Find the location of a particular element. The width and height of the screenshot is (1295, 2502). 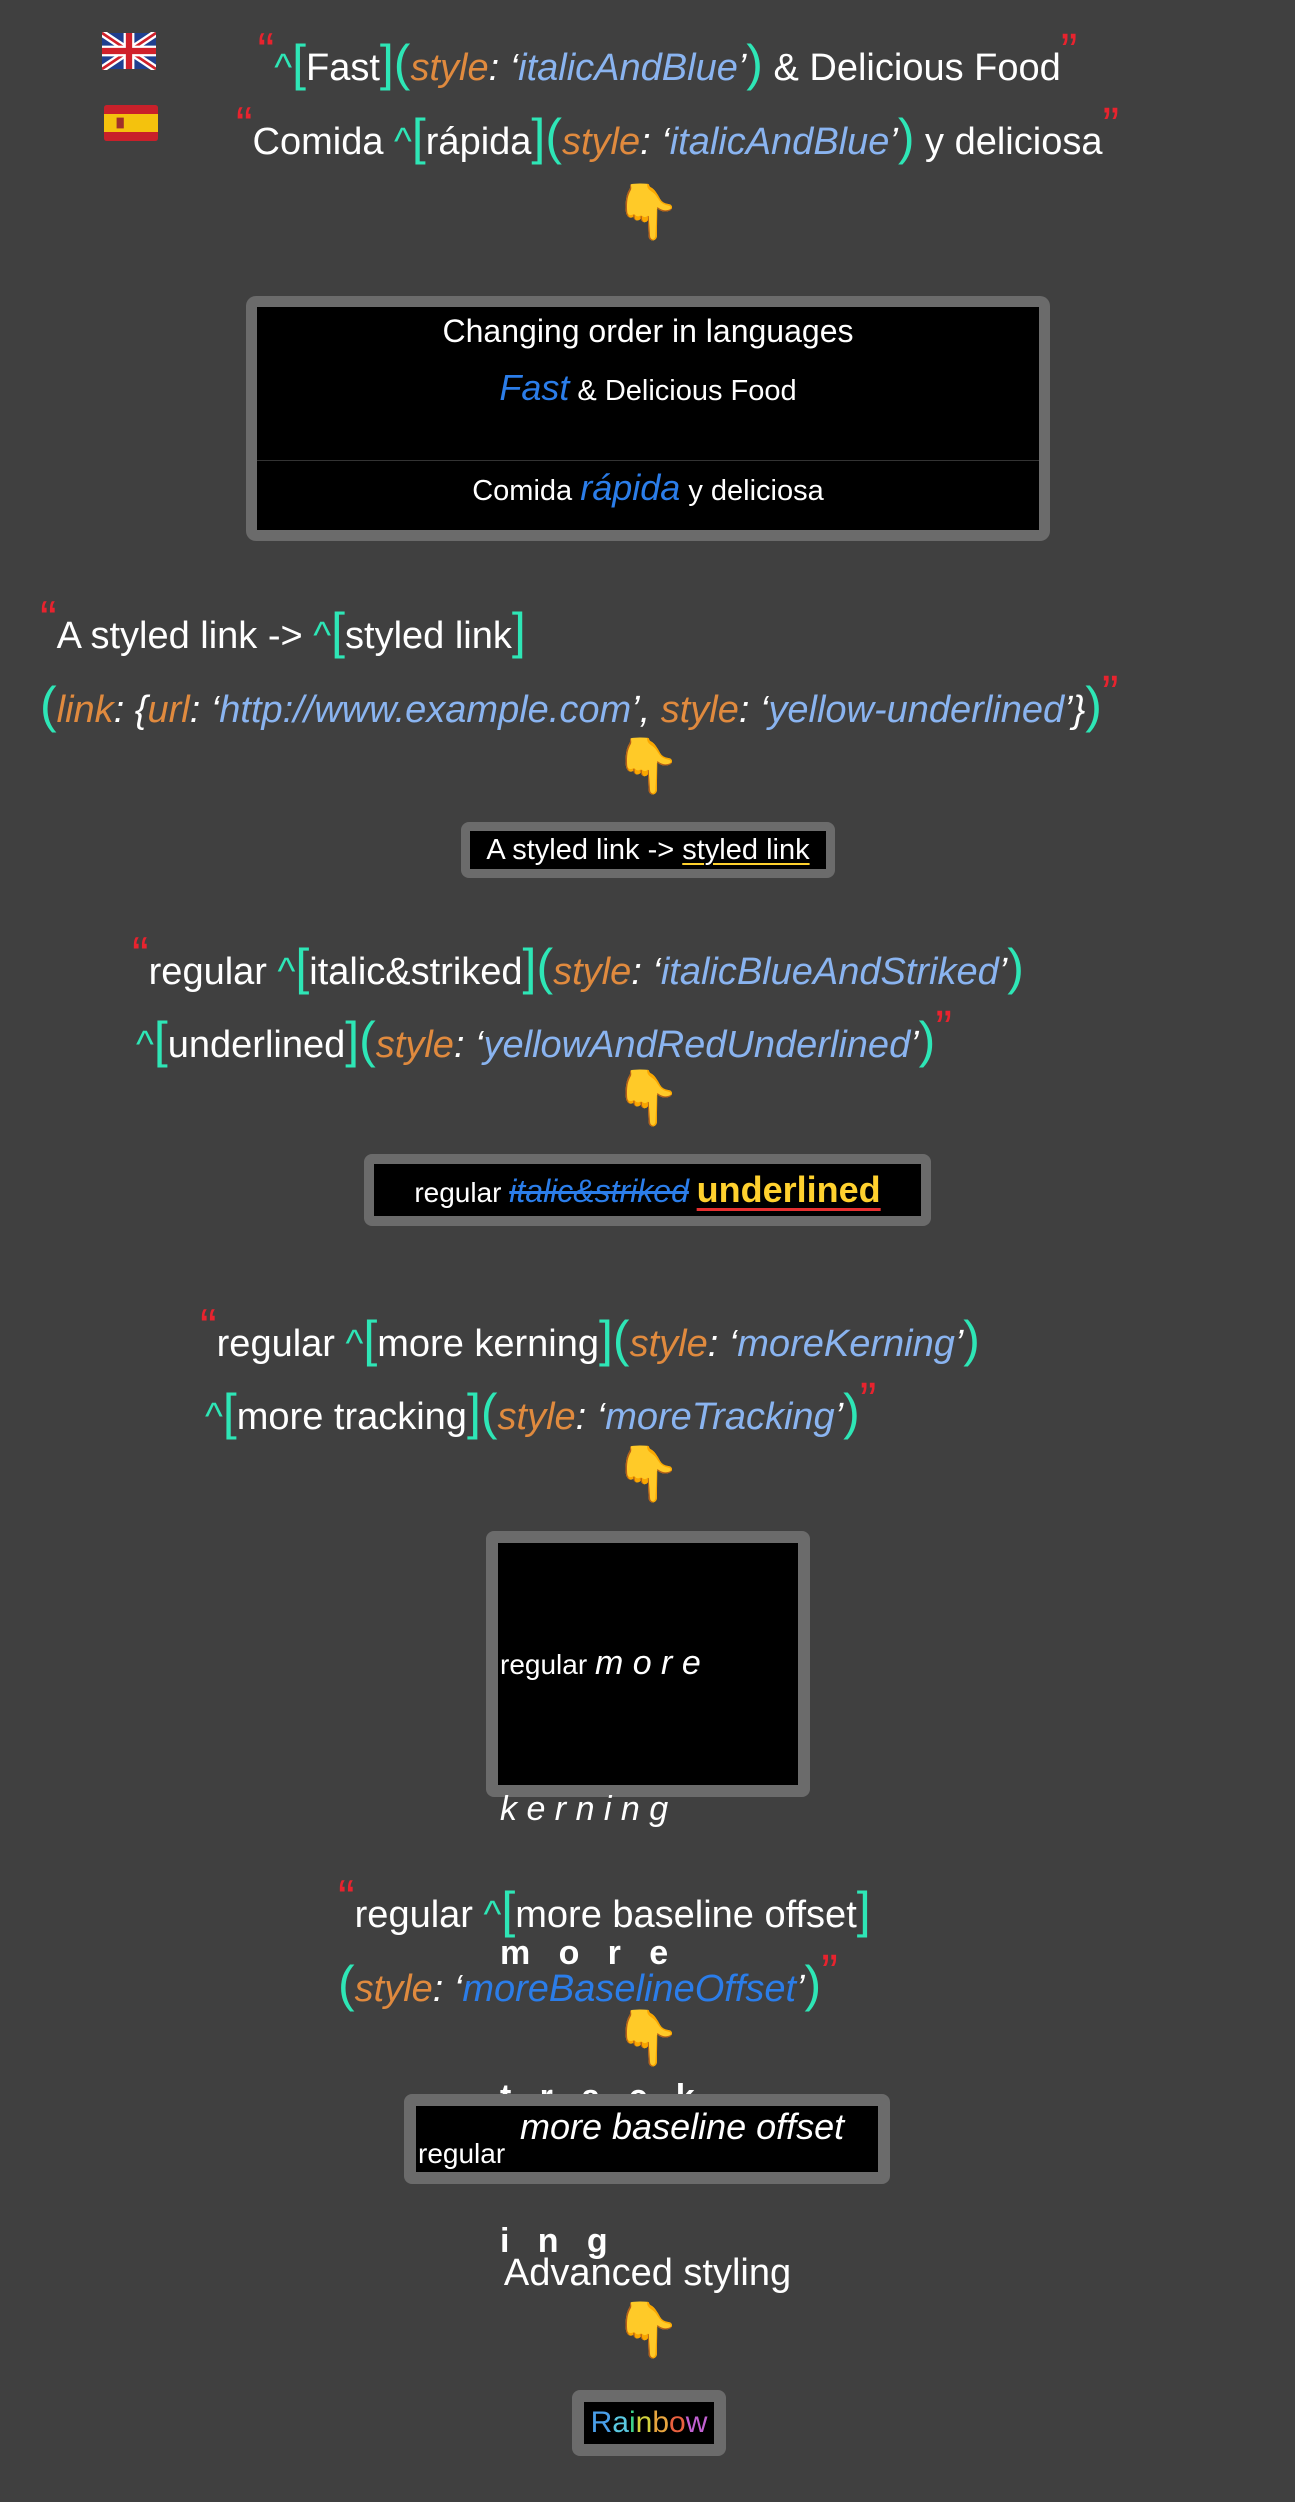

baseline-format-line-1: “regular ^[more baseline offset] is located at coordinates (604, 1906).